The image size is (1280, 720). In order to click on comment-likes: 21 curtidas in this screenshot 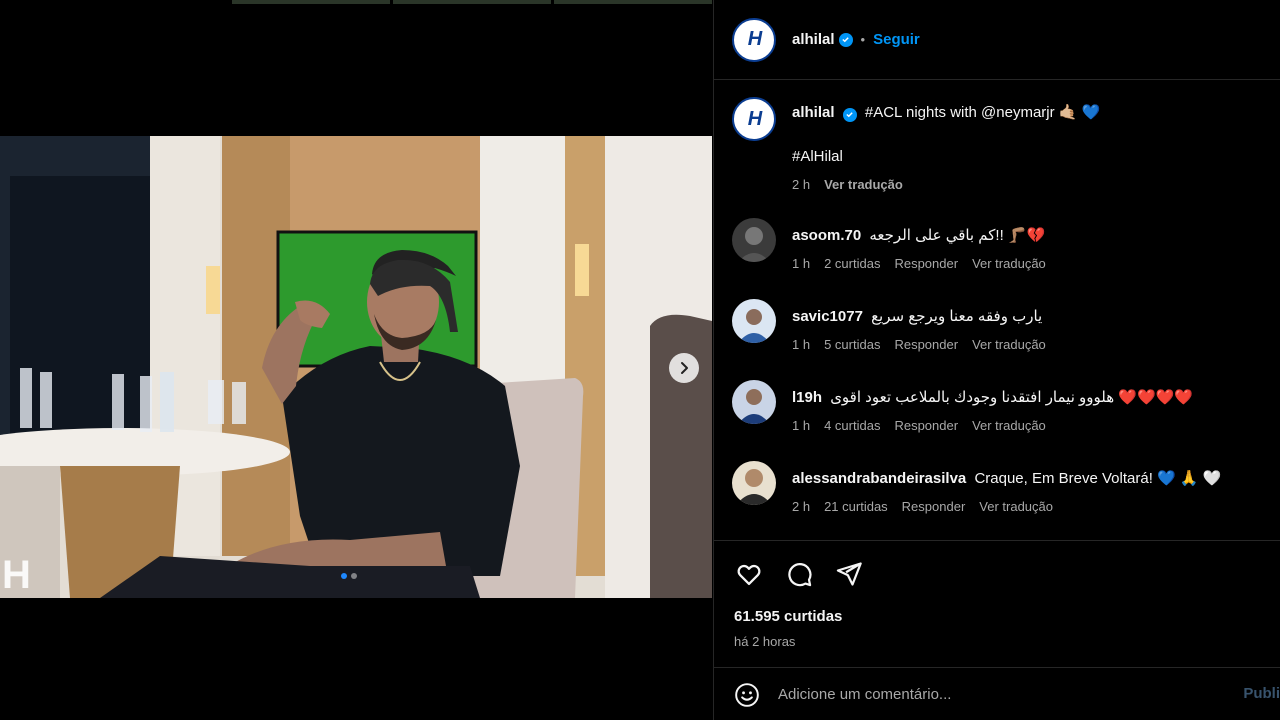, I will do `click(856, 506)`.